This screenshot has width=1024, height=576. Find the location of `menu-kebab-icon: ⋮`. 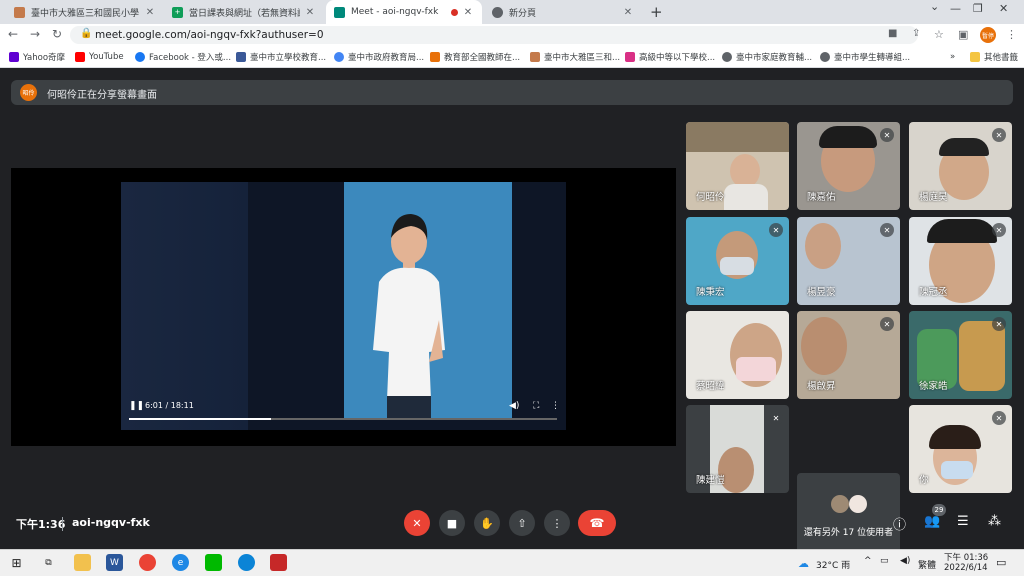

menu-kebab-icon: ⋮ is located at coordinates (1011, 34).